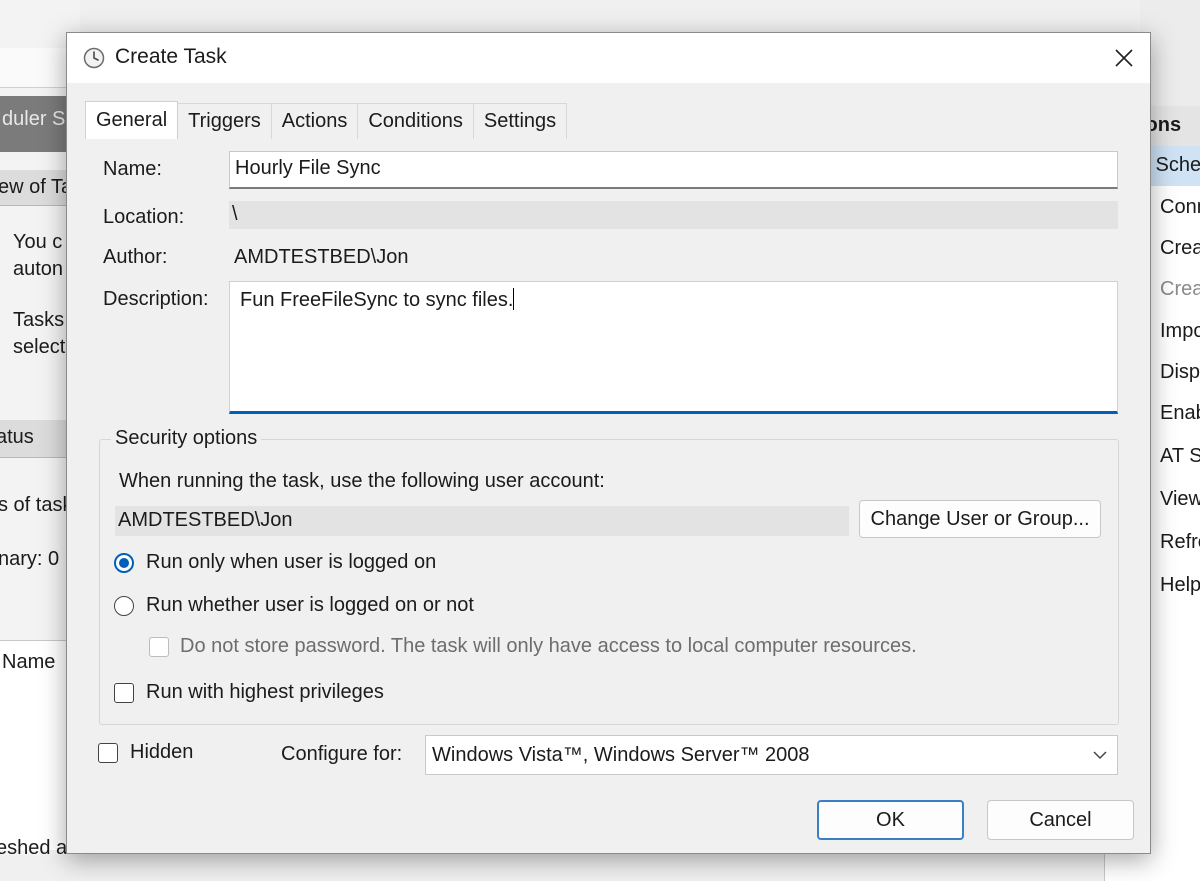 The image size is (1200, 881). Describe the element at coordinates (108, 753) in the screenshot. I see `hidden-checkbox` at that location.